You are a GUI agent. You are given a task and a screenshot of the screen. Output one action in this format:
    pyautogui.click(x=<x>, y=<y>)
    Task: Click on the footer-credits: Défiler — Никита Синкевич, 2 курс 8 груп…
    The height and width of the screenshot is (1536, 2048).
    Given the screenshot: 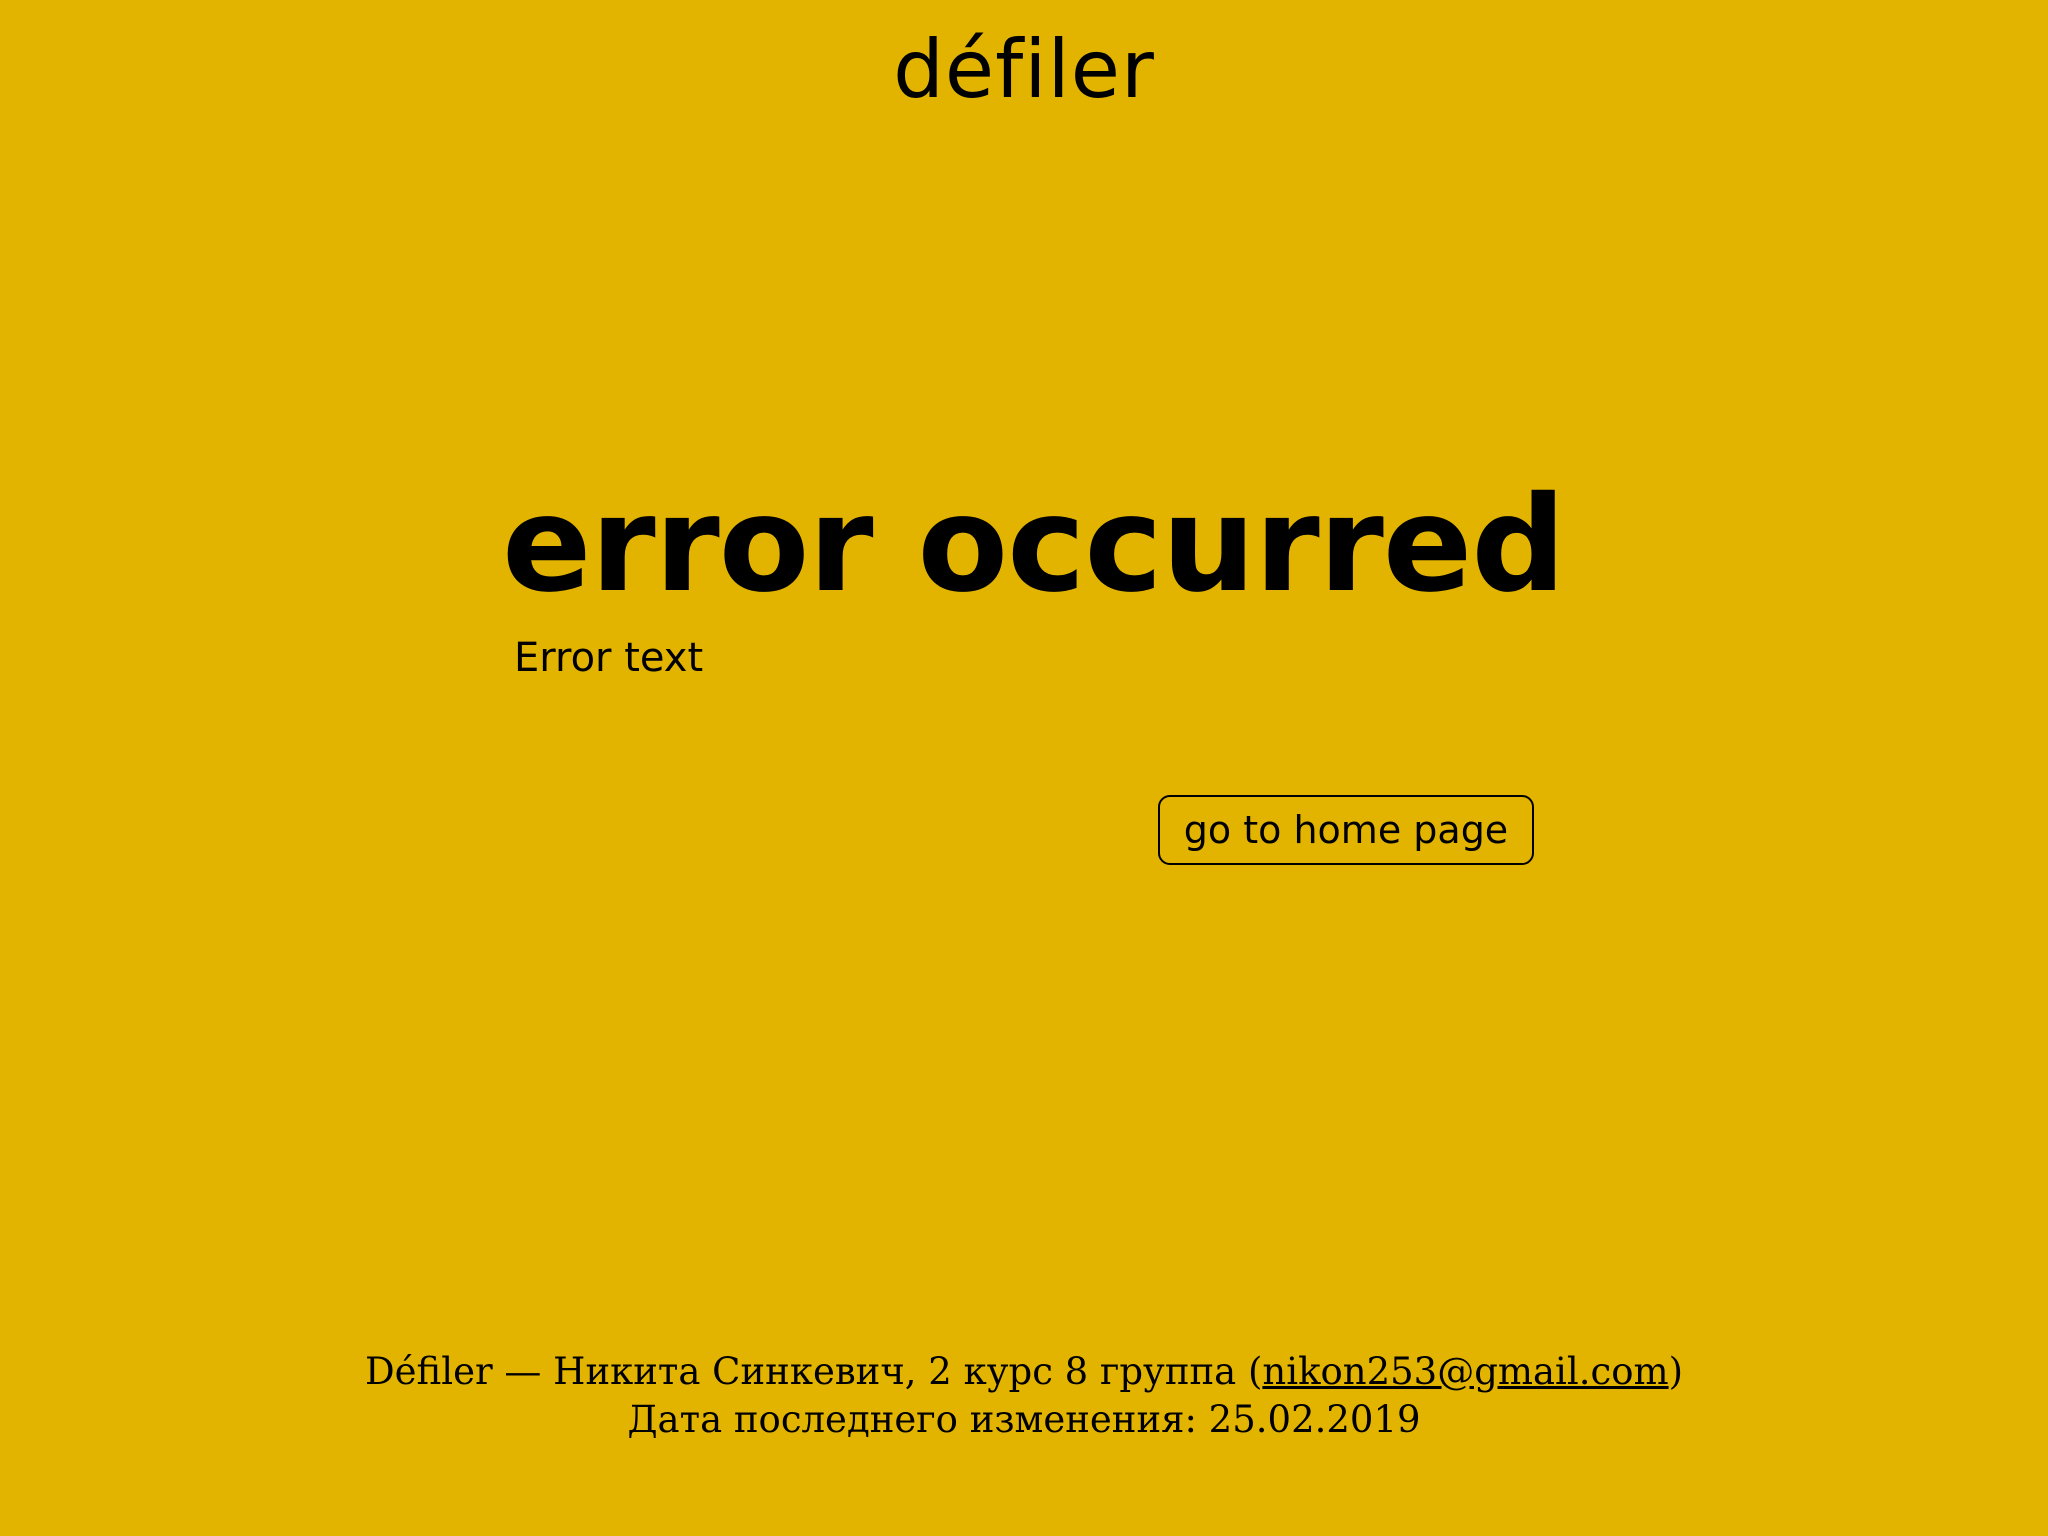 What is the action you would take?
    pyautogui.click(x=1024, y=1372)
    